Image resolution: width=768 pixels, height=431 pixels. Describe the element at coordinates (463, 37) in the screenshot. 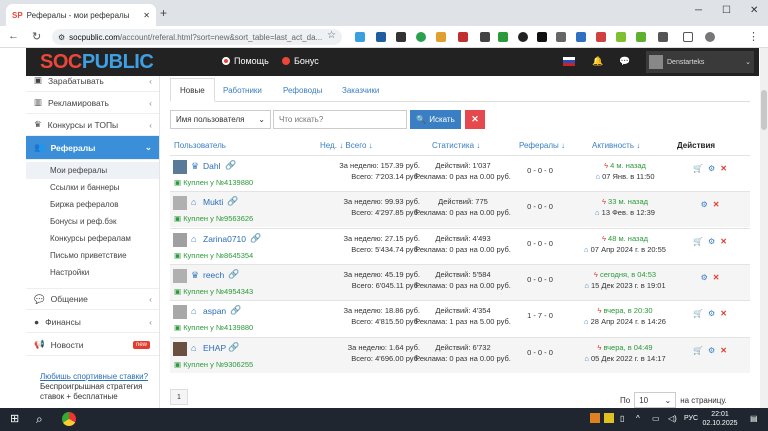

I see `extension-red-icon` at that location.